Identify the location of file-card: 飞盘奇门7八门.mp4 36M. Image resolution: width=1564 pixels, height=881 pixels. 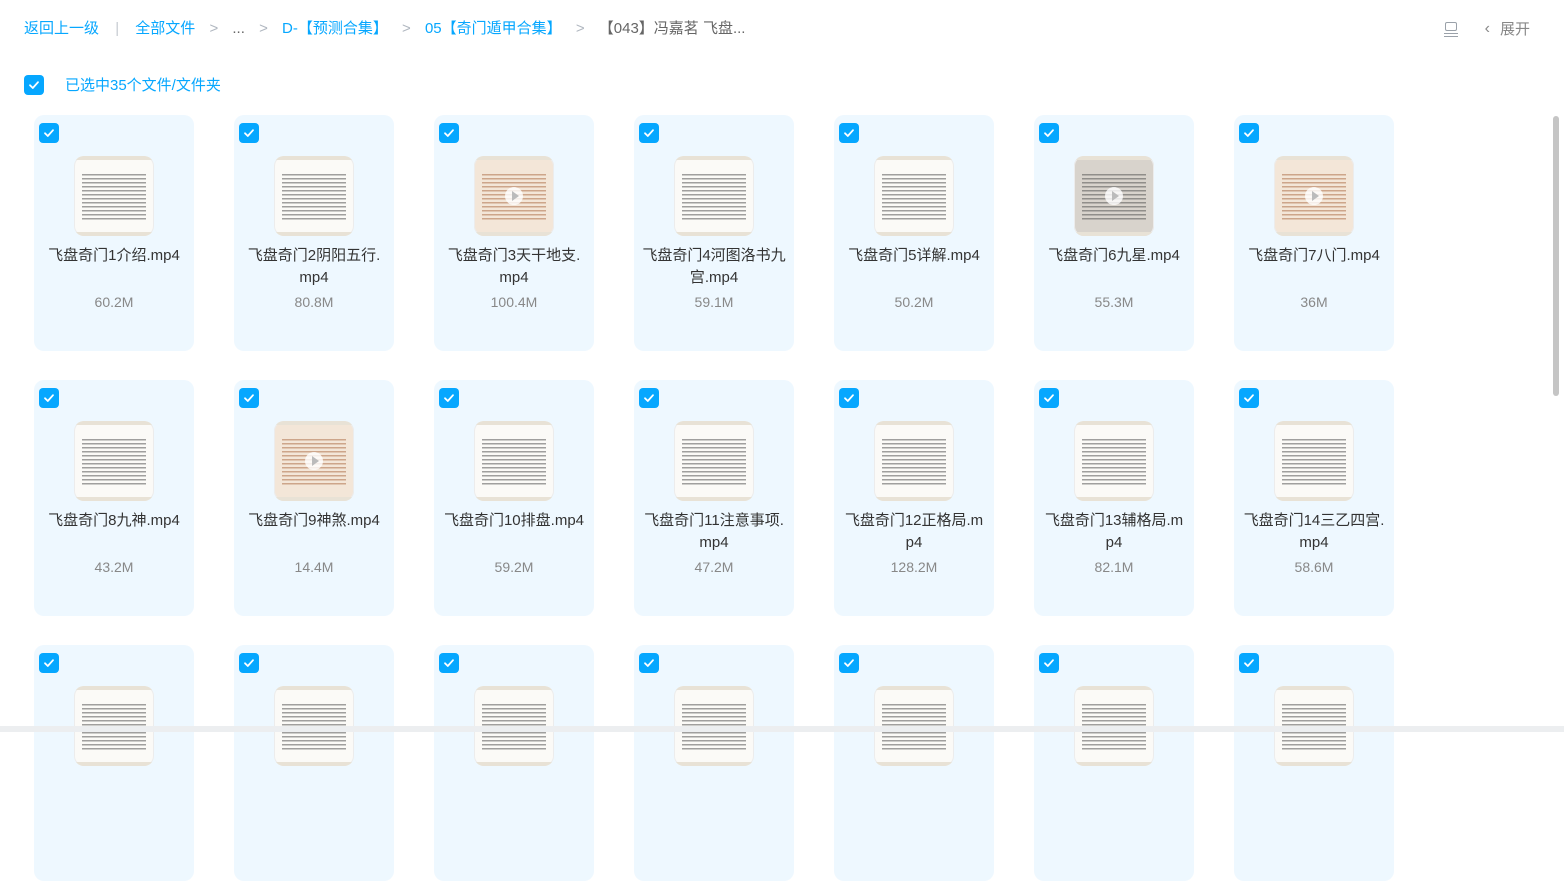
(1314, 233).